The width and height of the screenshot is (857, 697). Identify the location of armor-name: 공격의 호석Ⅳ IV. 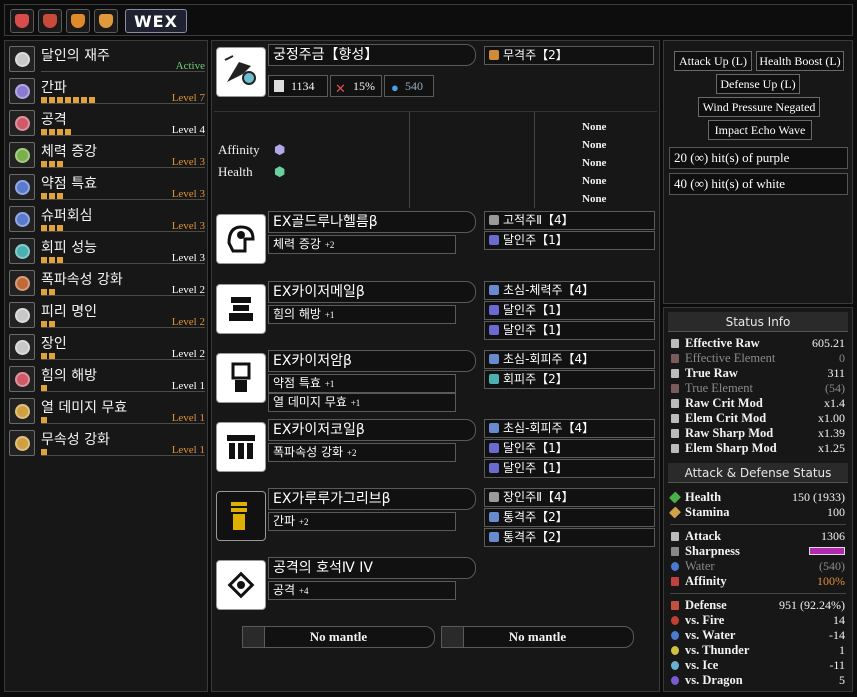
(372, 568).